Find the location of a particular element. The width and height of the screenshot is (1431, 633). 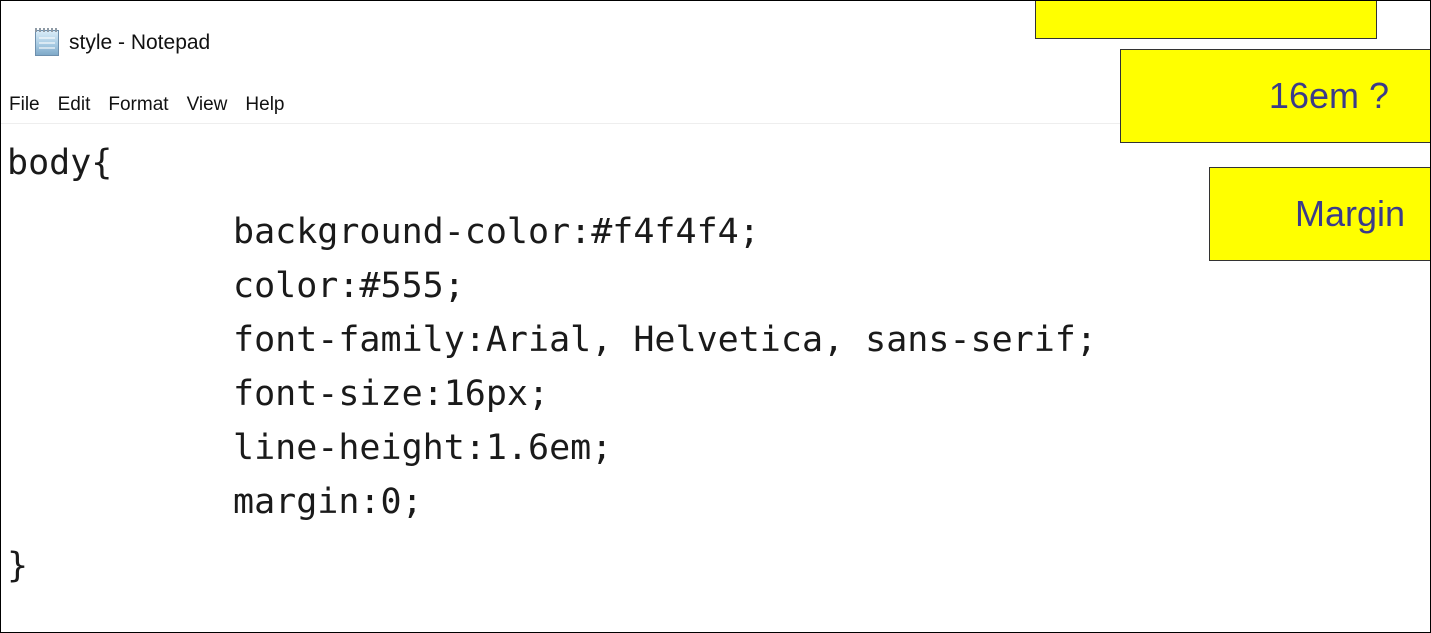

notepad-icon is located at coordinates (47, 42).